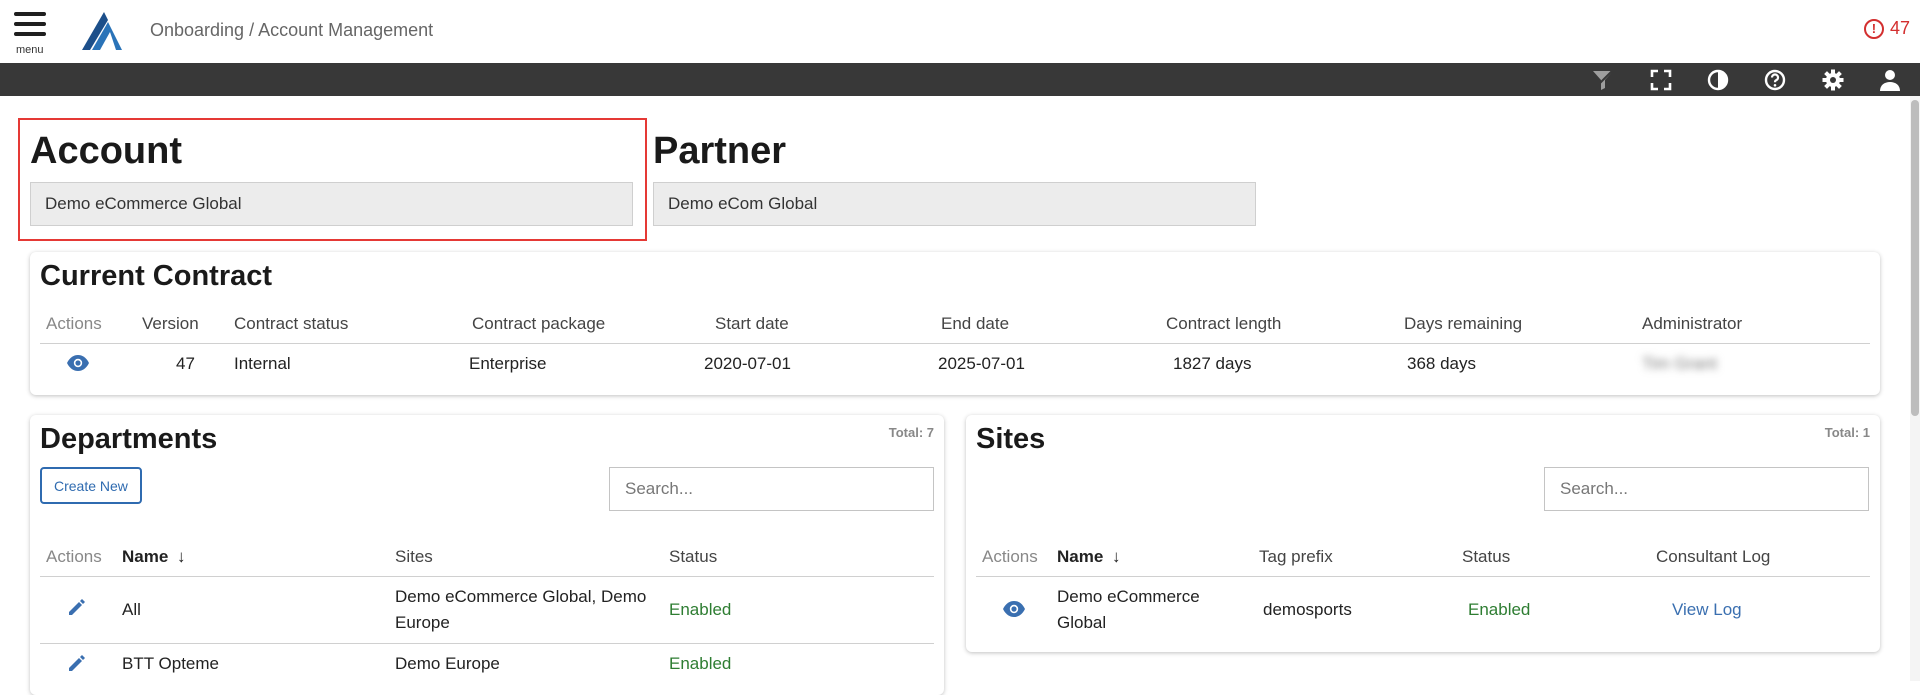 The image size is (1920, 695). What do you see at coordinates (521, 609) in the screenshot?
I see `department-sites: Demo eCommerce Global, Demo Europe` at bounding box center [521, 609].